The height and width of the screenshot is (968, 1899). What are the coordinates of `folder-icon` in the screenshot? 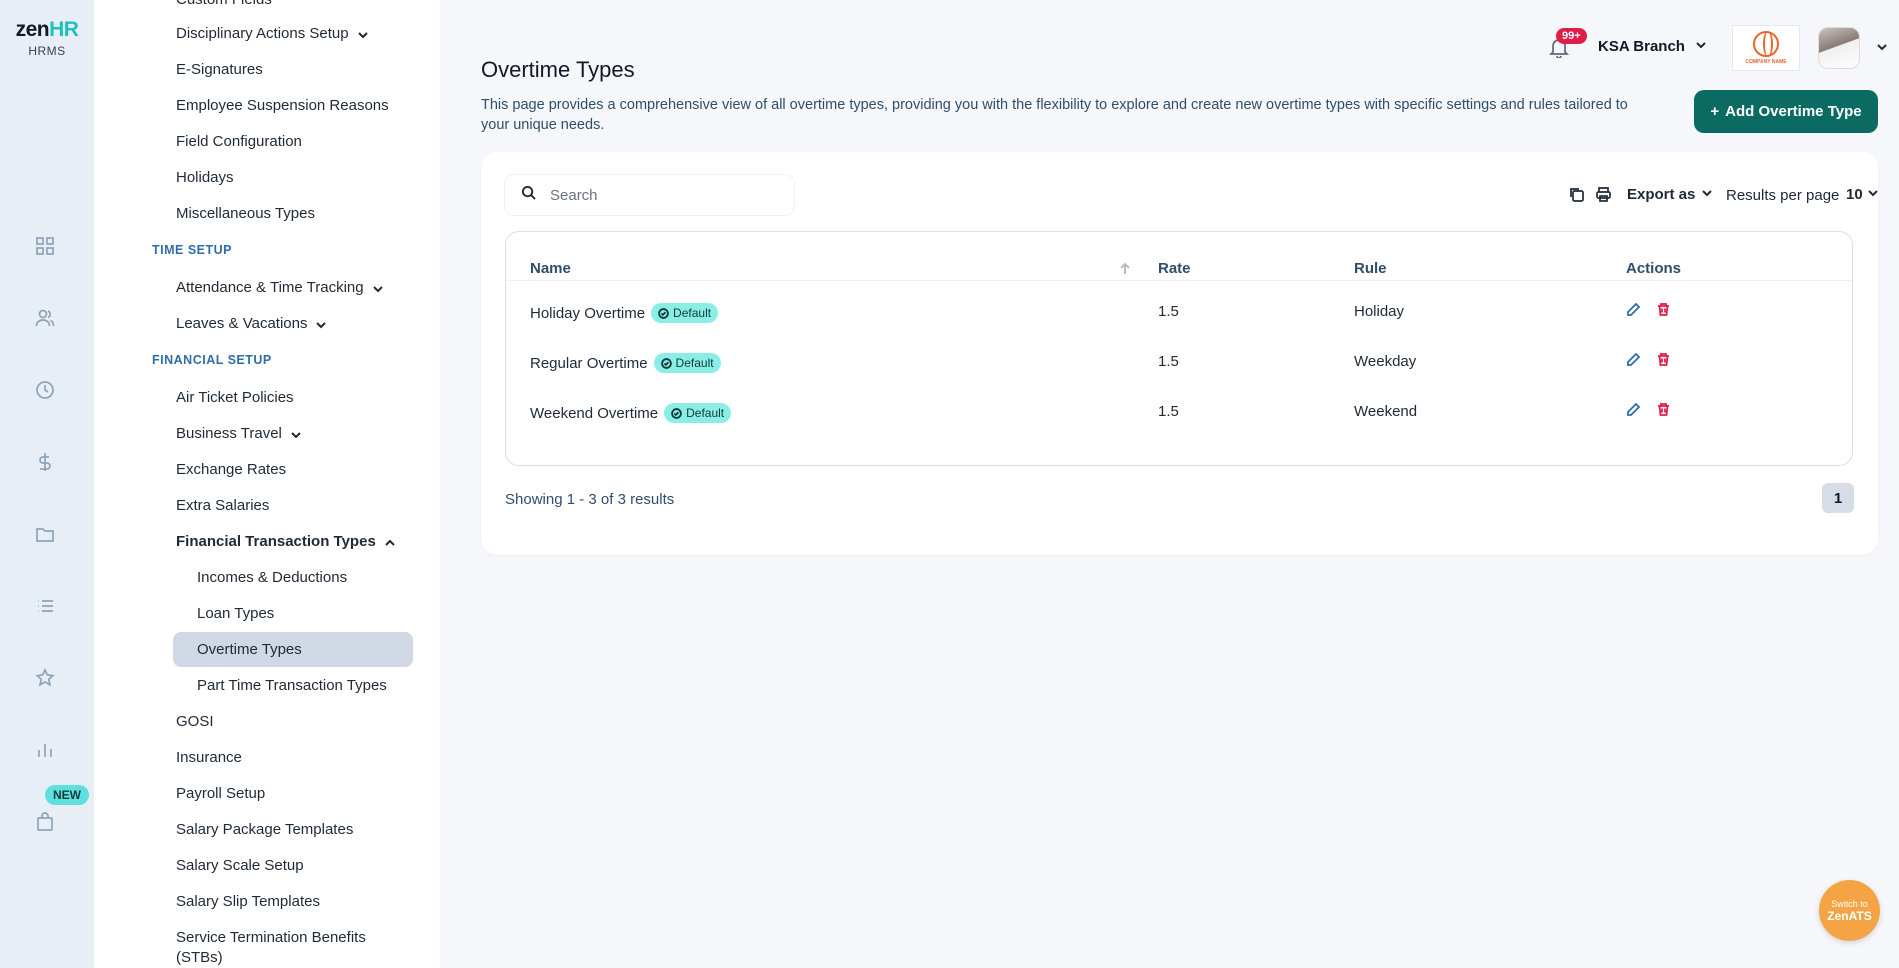 It's located at (45, 534).